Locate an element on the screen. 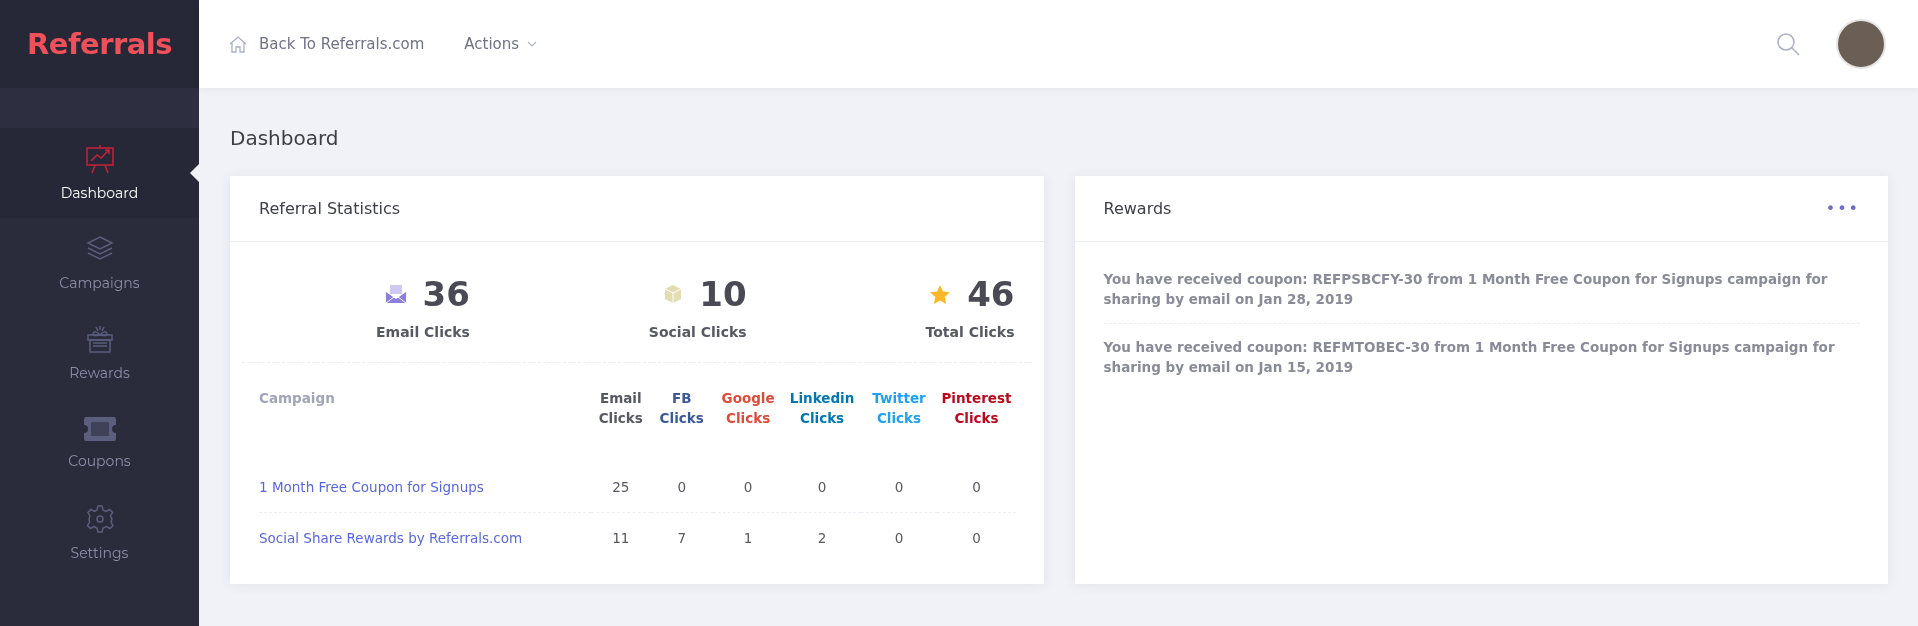  column-header: Linkedin Clicks is located at coordinates (822, 408).